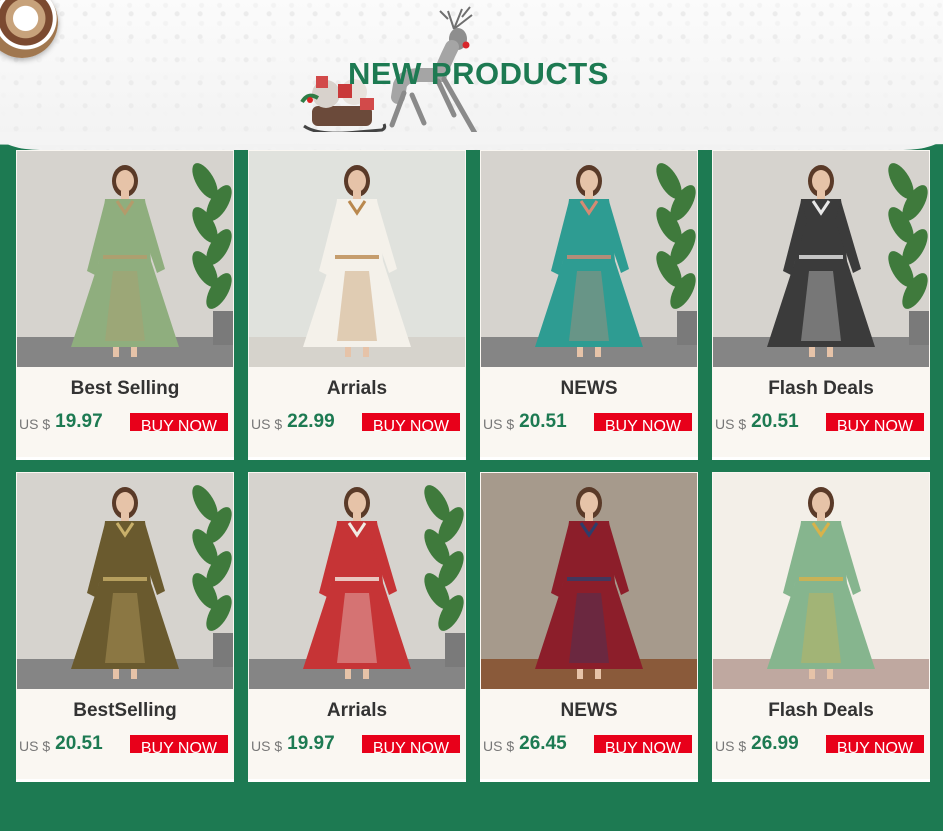 The height and width of the screenshot is (831, 943). What do you see at coordinates (478, 73) in the screenshot?
I see `page-title: NEW PRODUCTS` at bounding box center [478, 73].